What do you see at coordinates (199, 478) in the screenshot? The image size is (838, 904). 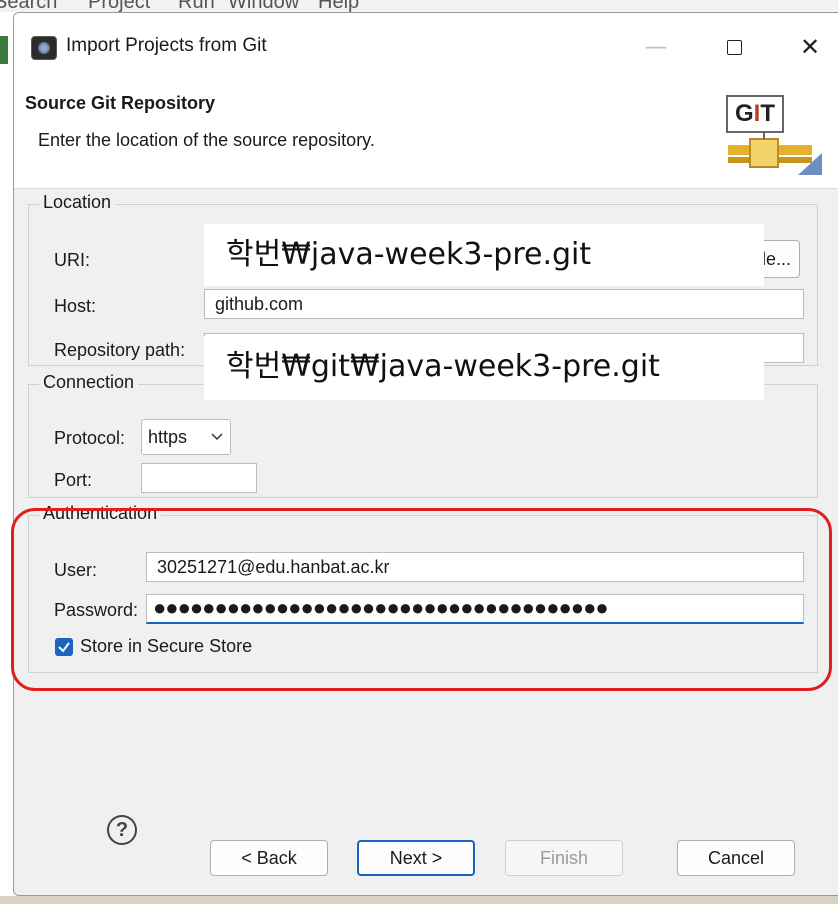 I see `port-input` at bounding box center [199, 478].